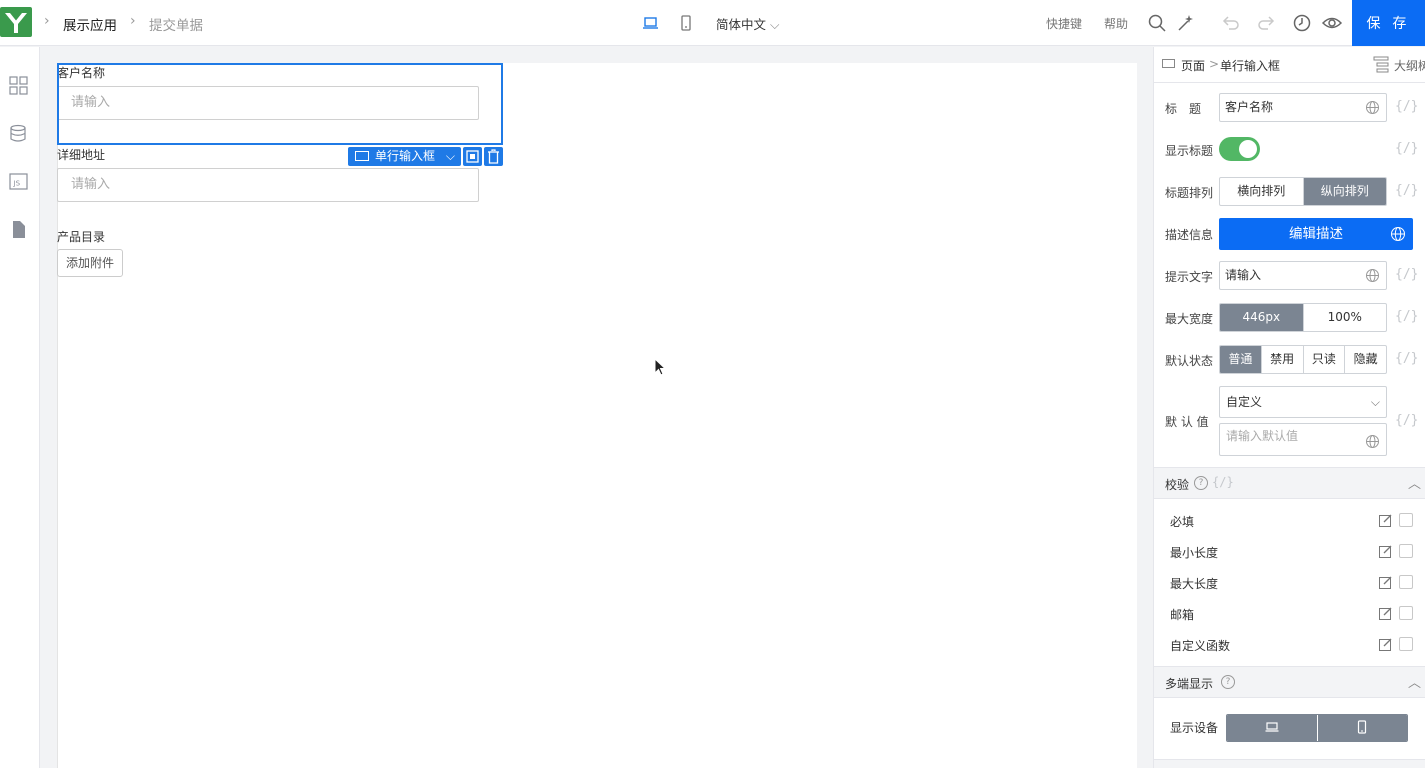 Image resolution: width=1425 pixels, height=768 pixels. I want to click on show-title-toggle, so click(1239, 149).